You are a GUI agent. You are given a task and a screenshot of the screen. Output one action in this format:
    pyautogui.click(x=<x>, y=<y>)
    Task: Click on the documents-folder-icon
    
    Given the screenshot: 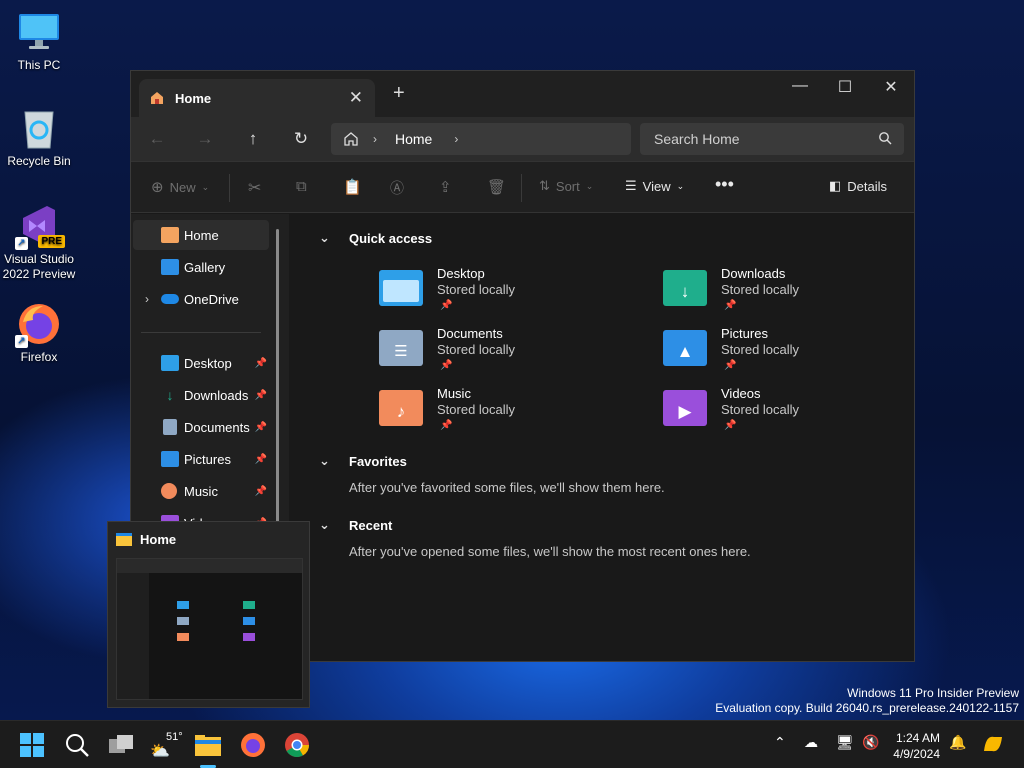 What is the action you would take?
    pyautogui.click(x=170, y=427)
    